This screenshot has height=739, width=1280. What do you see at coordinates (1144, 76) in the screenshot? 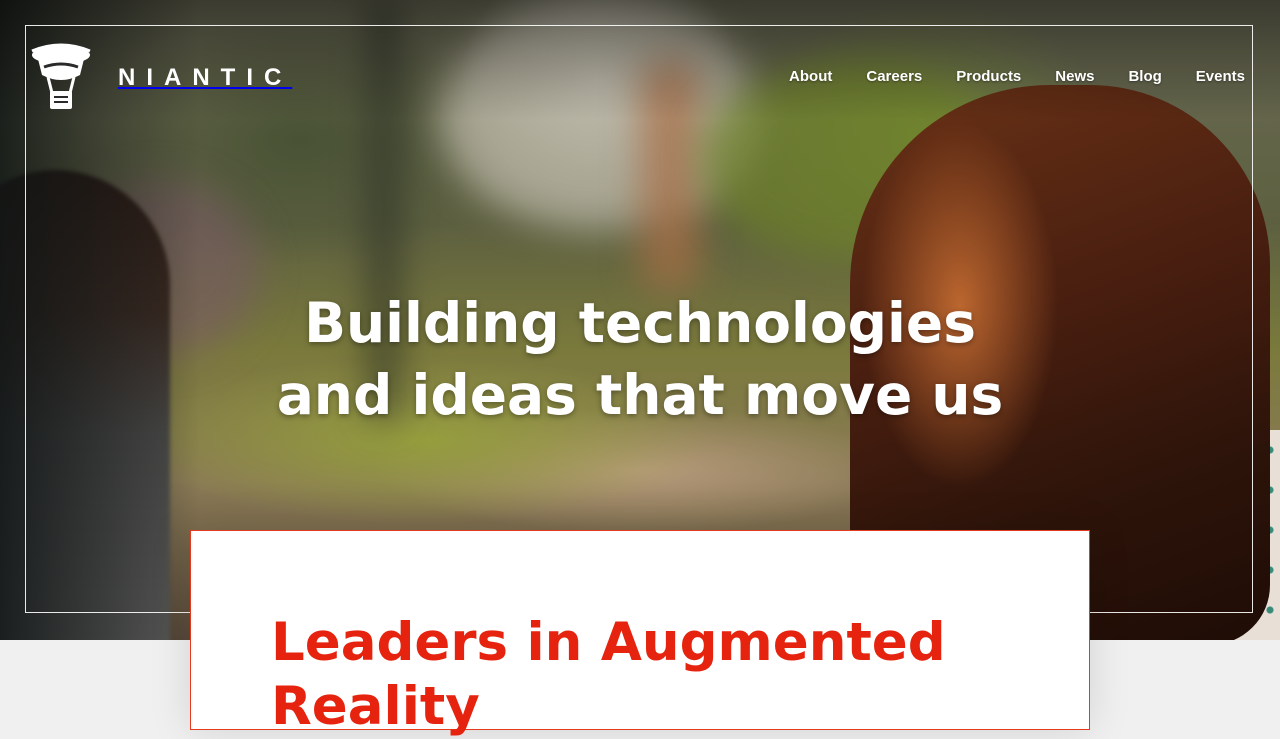
I see `nav-item-blog: Blog` at bounding box center [1144, 76].